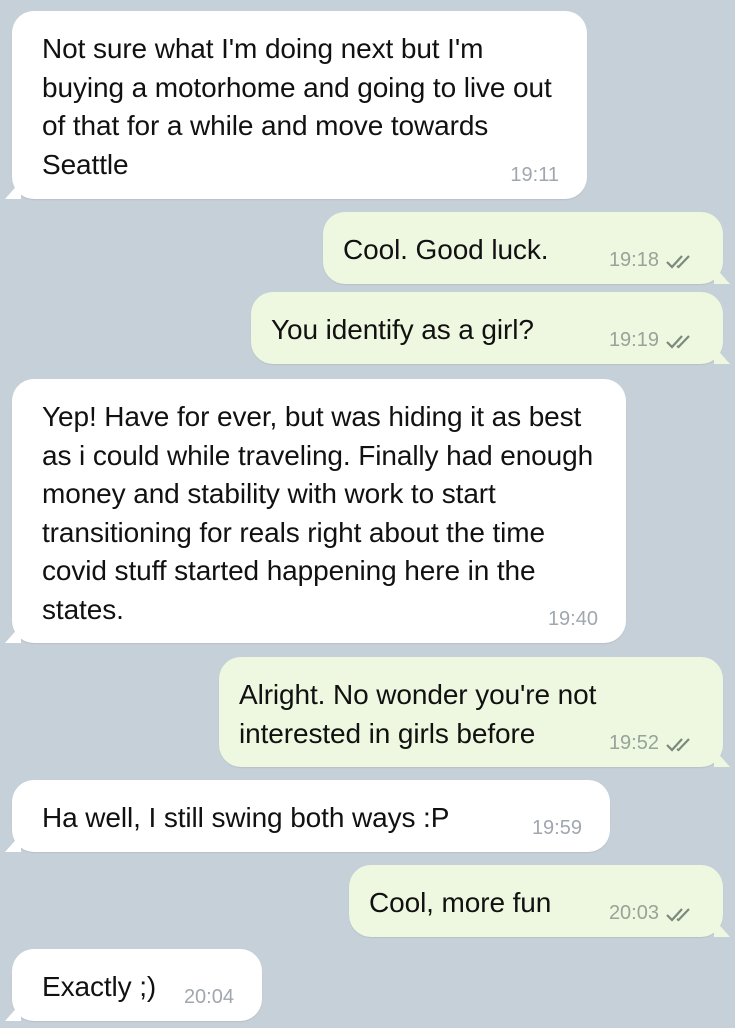 The height and width of the screenshot is (1028, 735). I want to click on message-bubble-incoming: Exactly ;) 20:04, so click(137, 985).